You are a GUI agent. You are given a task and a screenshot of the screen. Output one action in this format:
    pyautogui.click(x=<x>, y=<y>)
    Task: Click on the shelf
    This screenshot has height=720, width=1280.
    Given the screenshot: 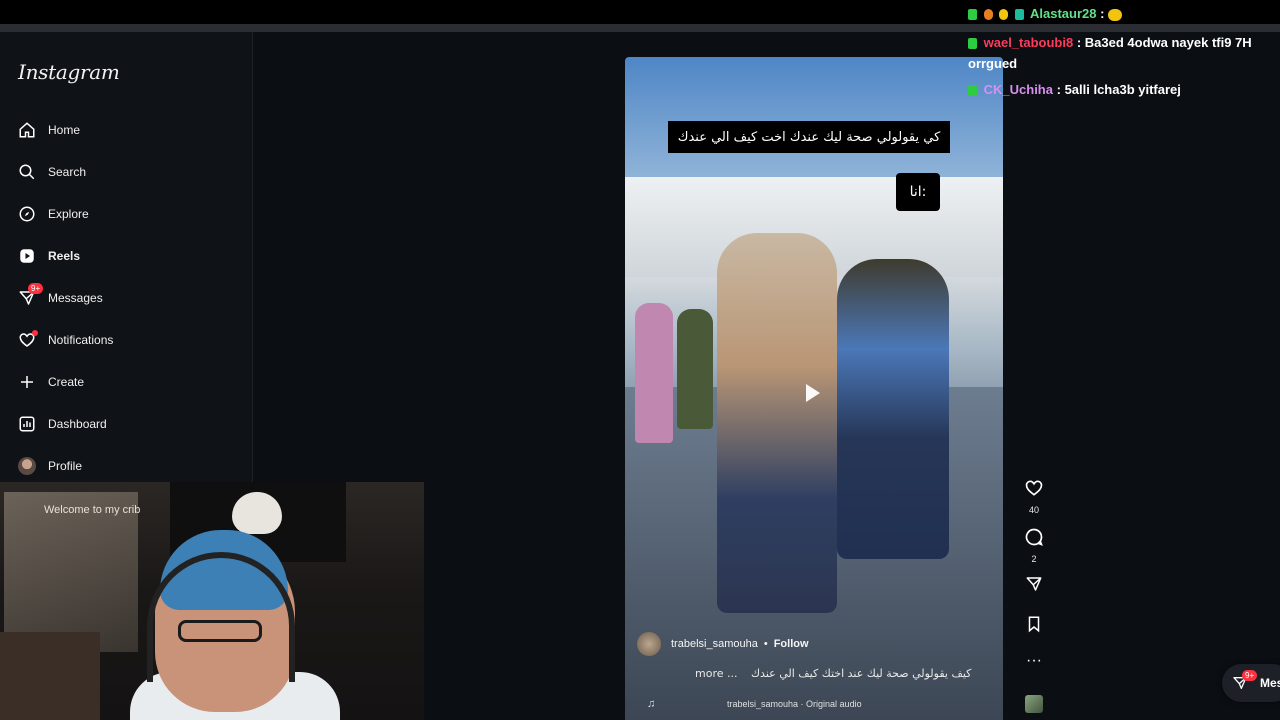 What is the action you would take?
    pyautogui.click(x=50, y=676)
    